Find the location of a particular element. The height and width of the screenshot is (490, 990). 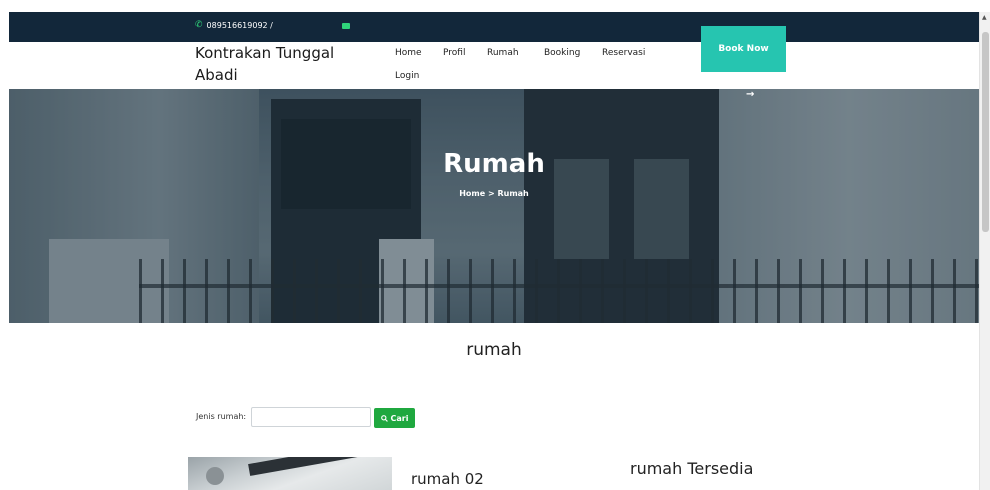

search-button: Cari is located at coordinates (394, 418).